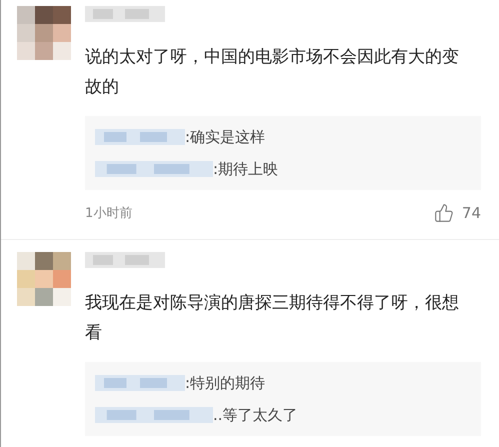 The image size is (499, 447). Describe the element at coordinates (272, 318) in the screenshot. I see `comment-text: 我现在是对陈导演的唐探三期待得不得了呀，很想看` at that location.